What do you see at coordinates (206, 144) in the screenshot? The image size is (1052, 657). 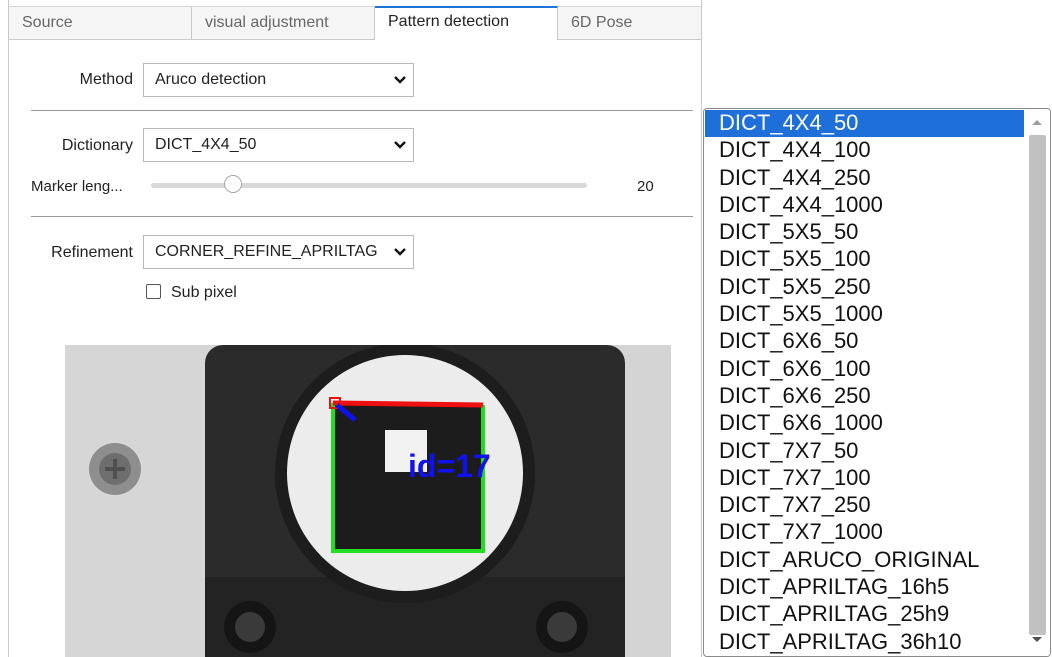 I see `dictionary-select-value: DICT_4X4_50` at bounding box center [206, 144].